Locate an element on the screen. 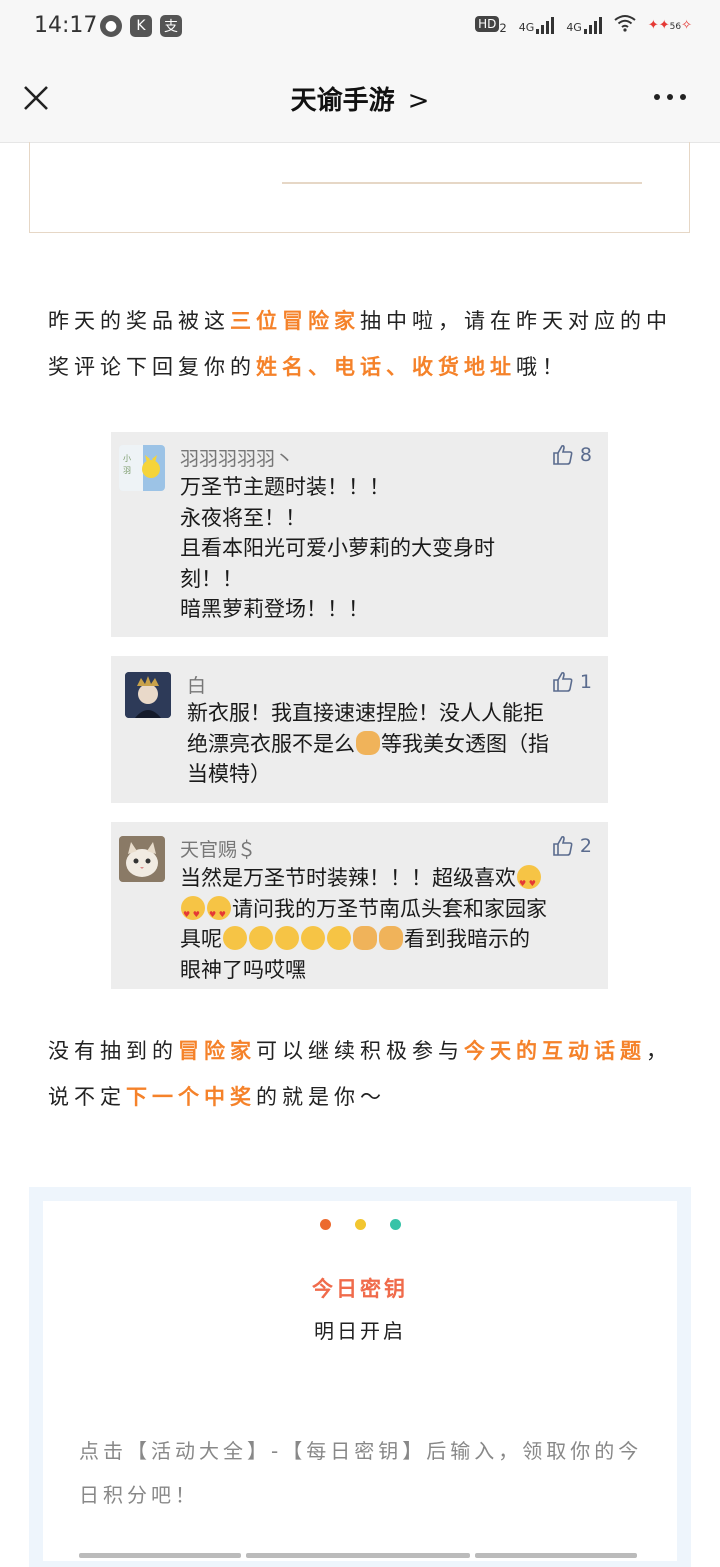  hd-icon: HD 2 is located at coordinates (491, 24).